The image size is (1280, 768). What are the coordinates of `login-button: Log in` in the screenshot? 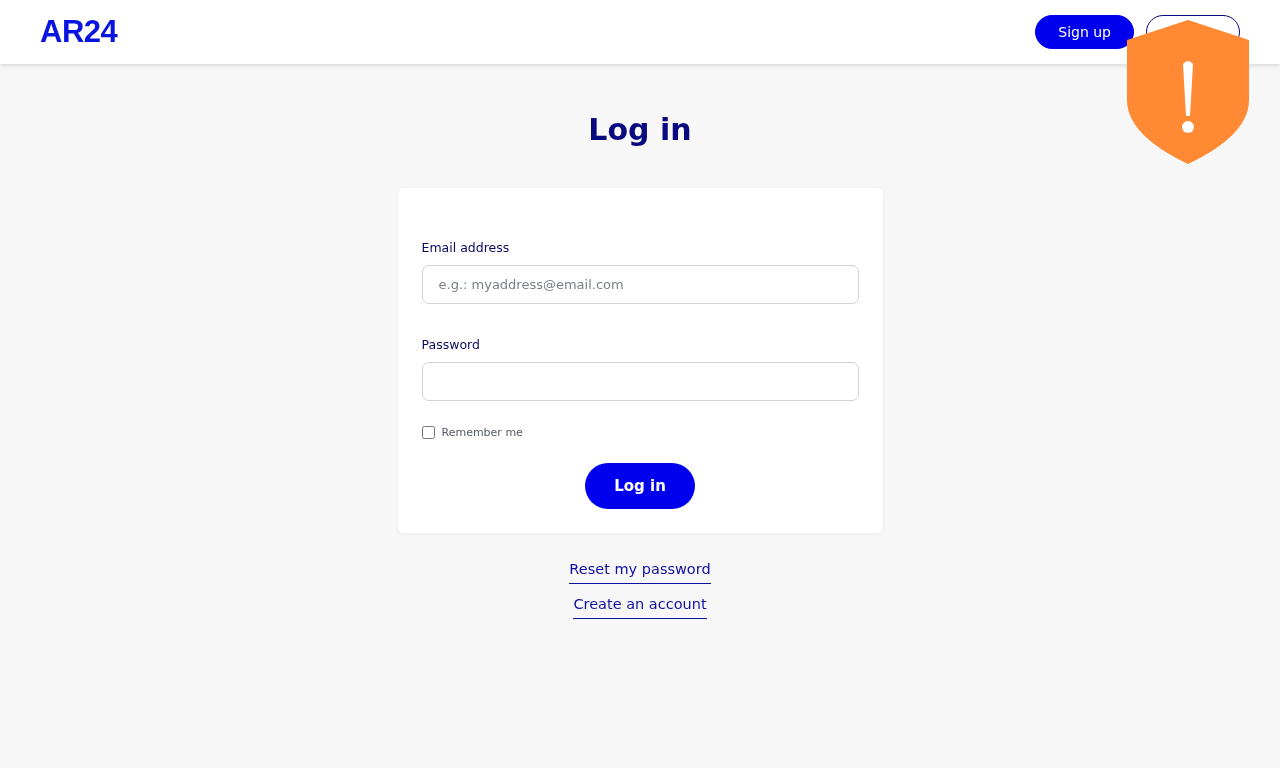 It's located at (640, 486).